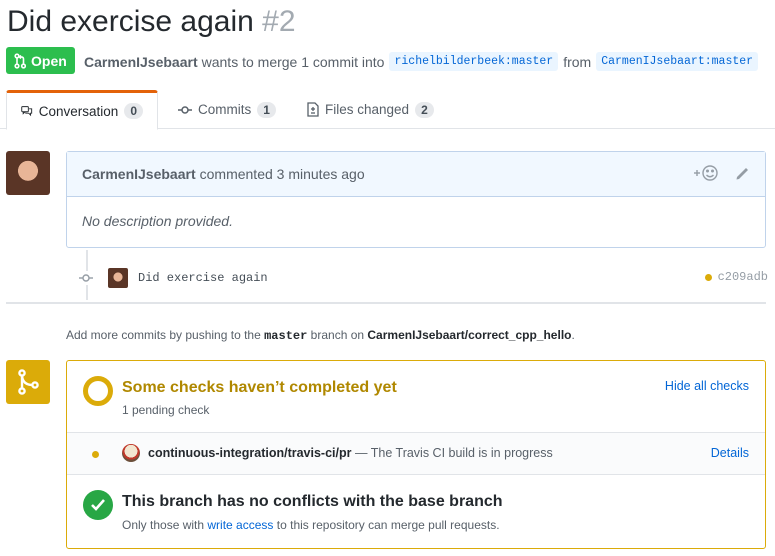  What do you see at coordinates (266, 109) in the screenshot?
I see `tab-counter: 1` at bounding box center [266, 109].